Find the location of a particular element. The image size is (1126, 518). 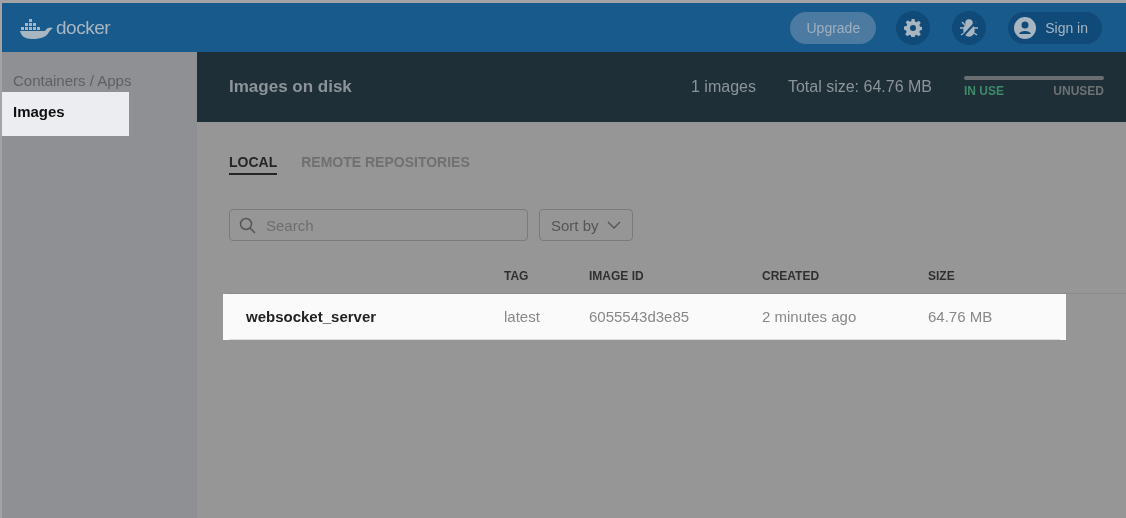

table-cell-text: 2 minutes ago is located at coordinates (810, 316).